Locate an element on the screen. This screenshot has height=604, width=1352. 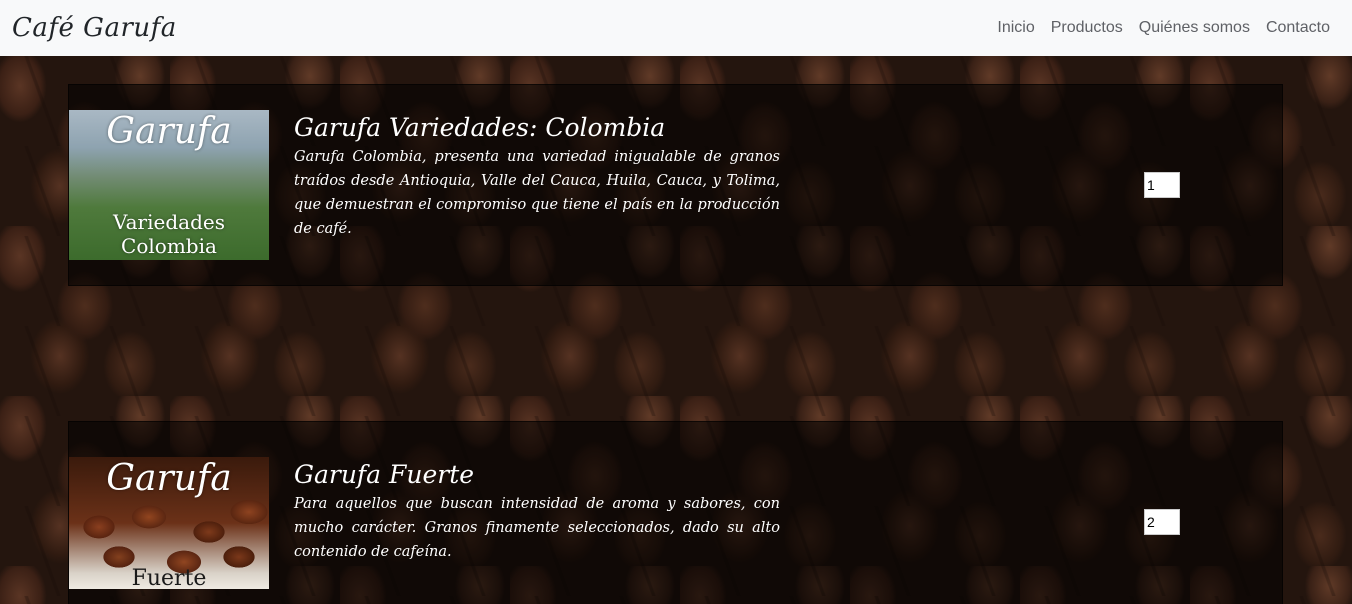
nav-link-quienes-somos: Quiénes somos is located at coordinates (1194, 28).